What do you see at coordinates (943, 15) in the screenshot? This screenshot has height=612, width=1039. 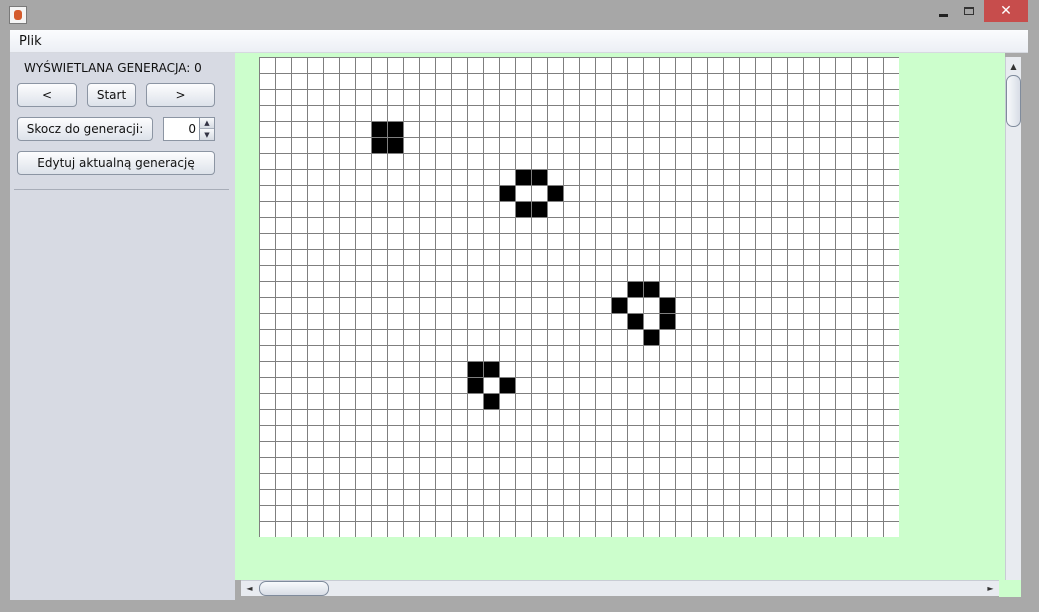 I see `minimize-icon` at bounding box center [943, 15].